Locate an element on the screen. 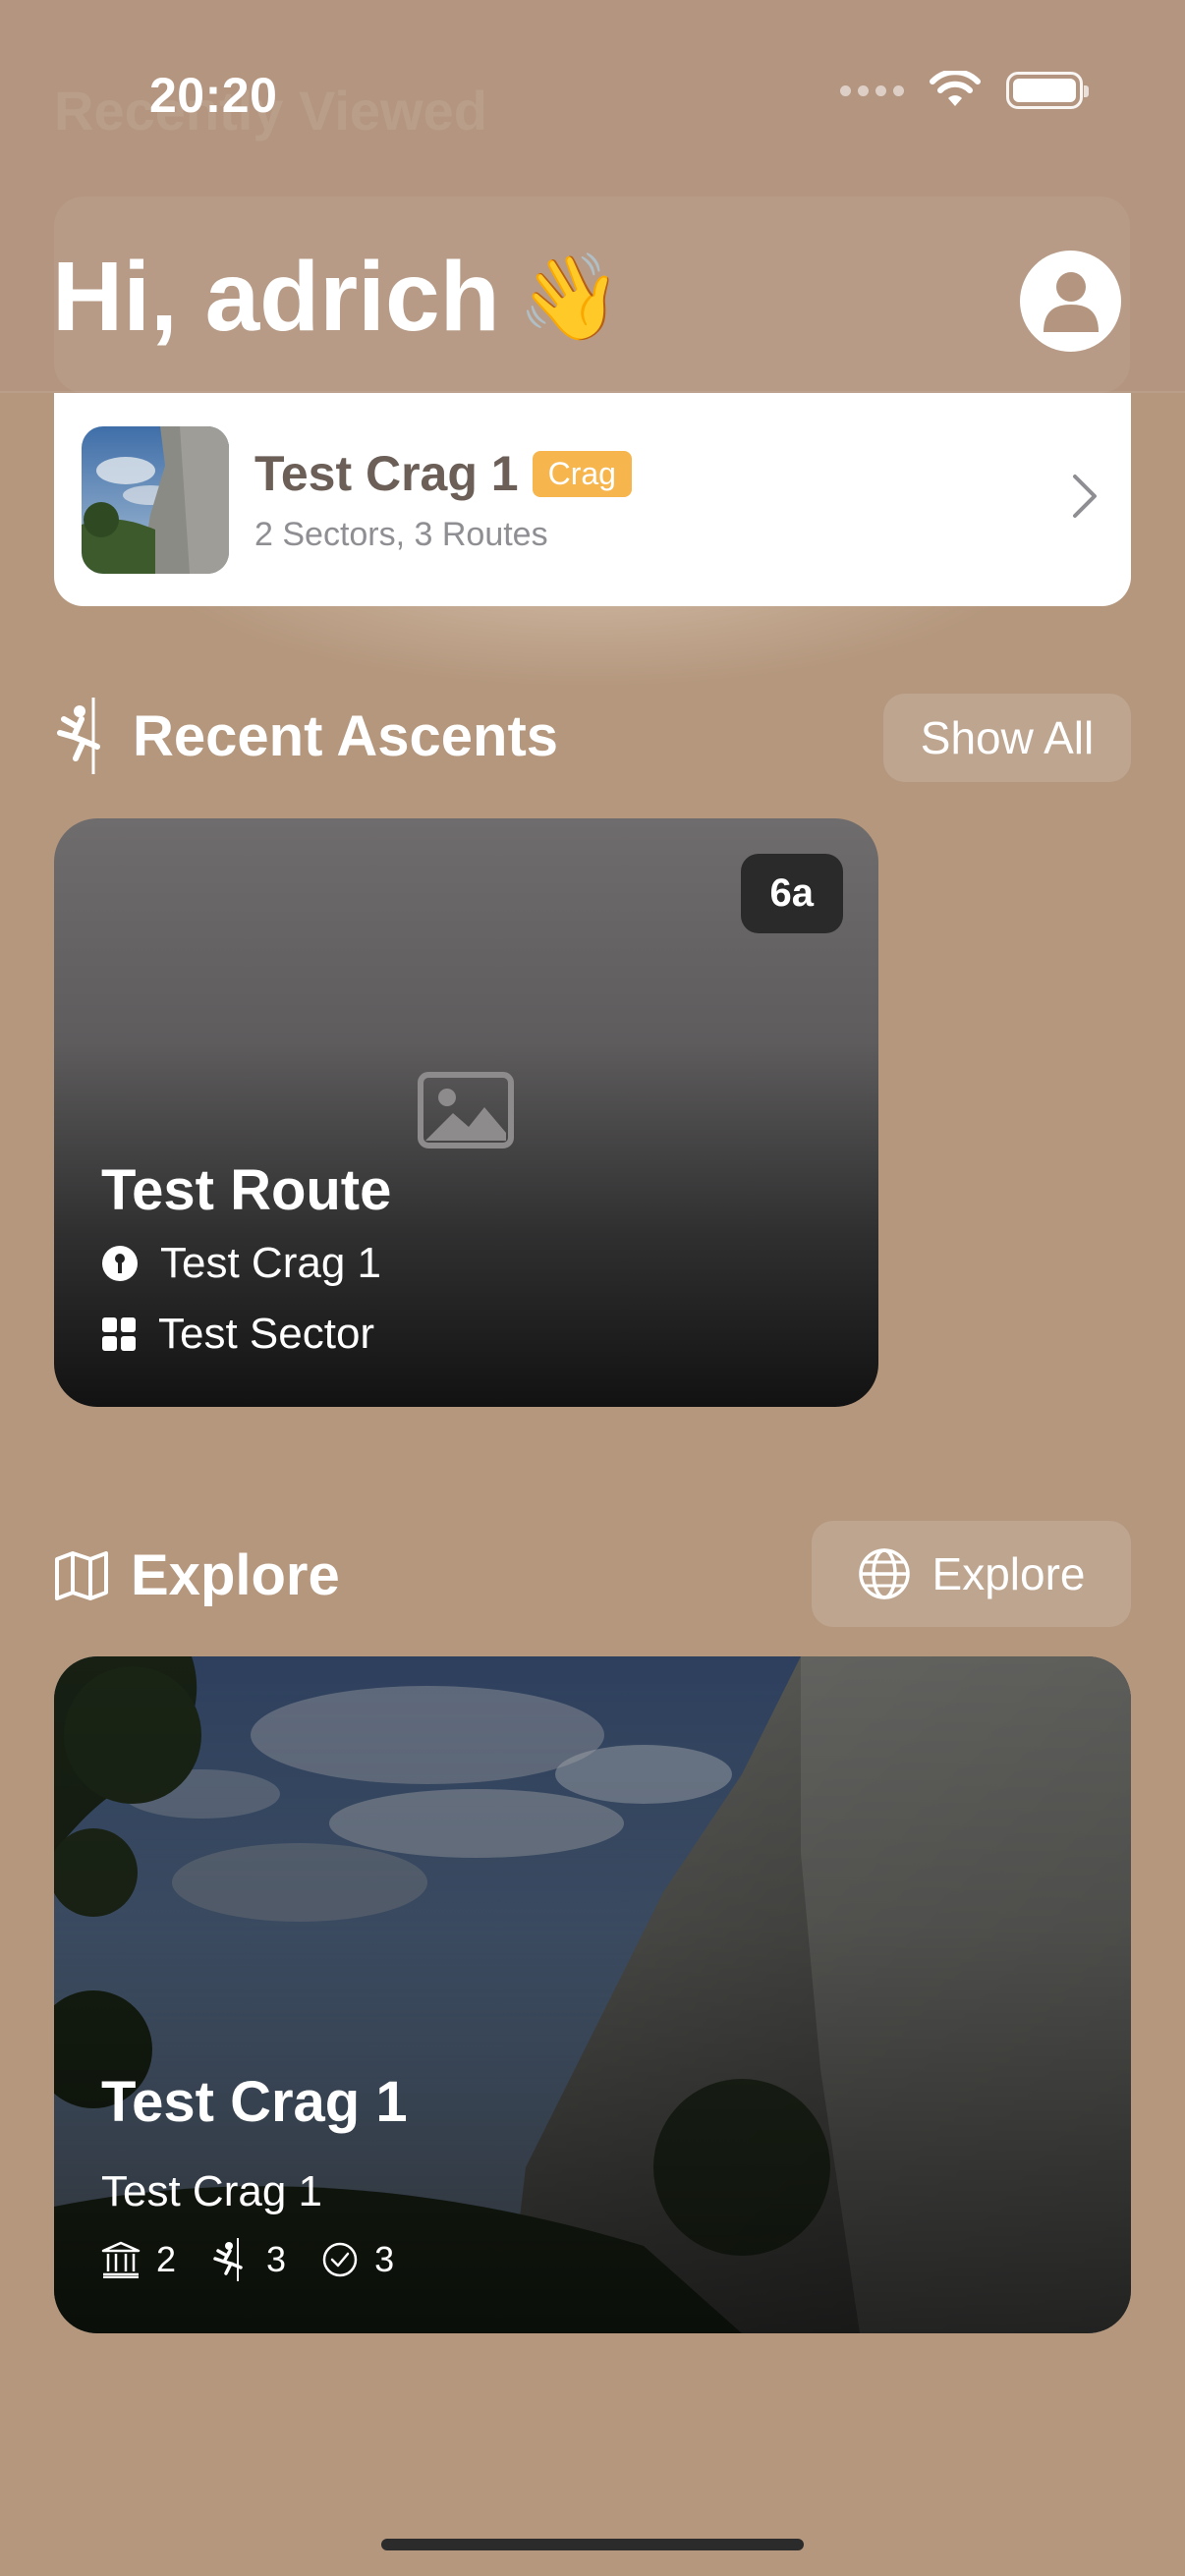 The height and width of the screenshot is (2576, 1185). show-all-label: Show All is located at coordinates (1008, 737).